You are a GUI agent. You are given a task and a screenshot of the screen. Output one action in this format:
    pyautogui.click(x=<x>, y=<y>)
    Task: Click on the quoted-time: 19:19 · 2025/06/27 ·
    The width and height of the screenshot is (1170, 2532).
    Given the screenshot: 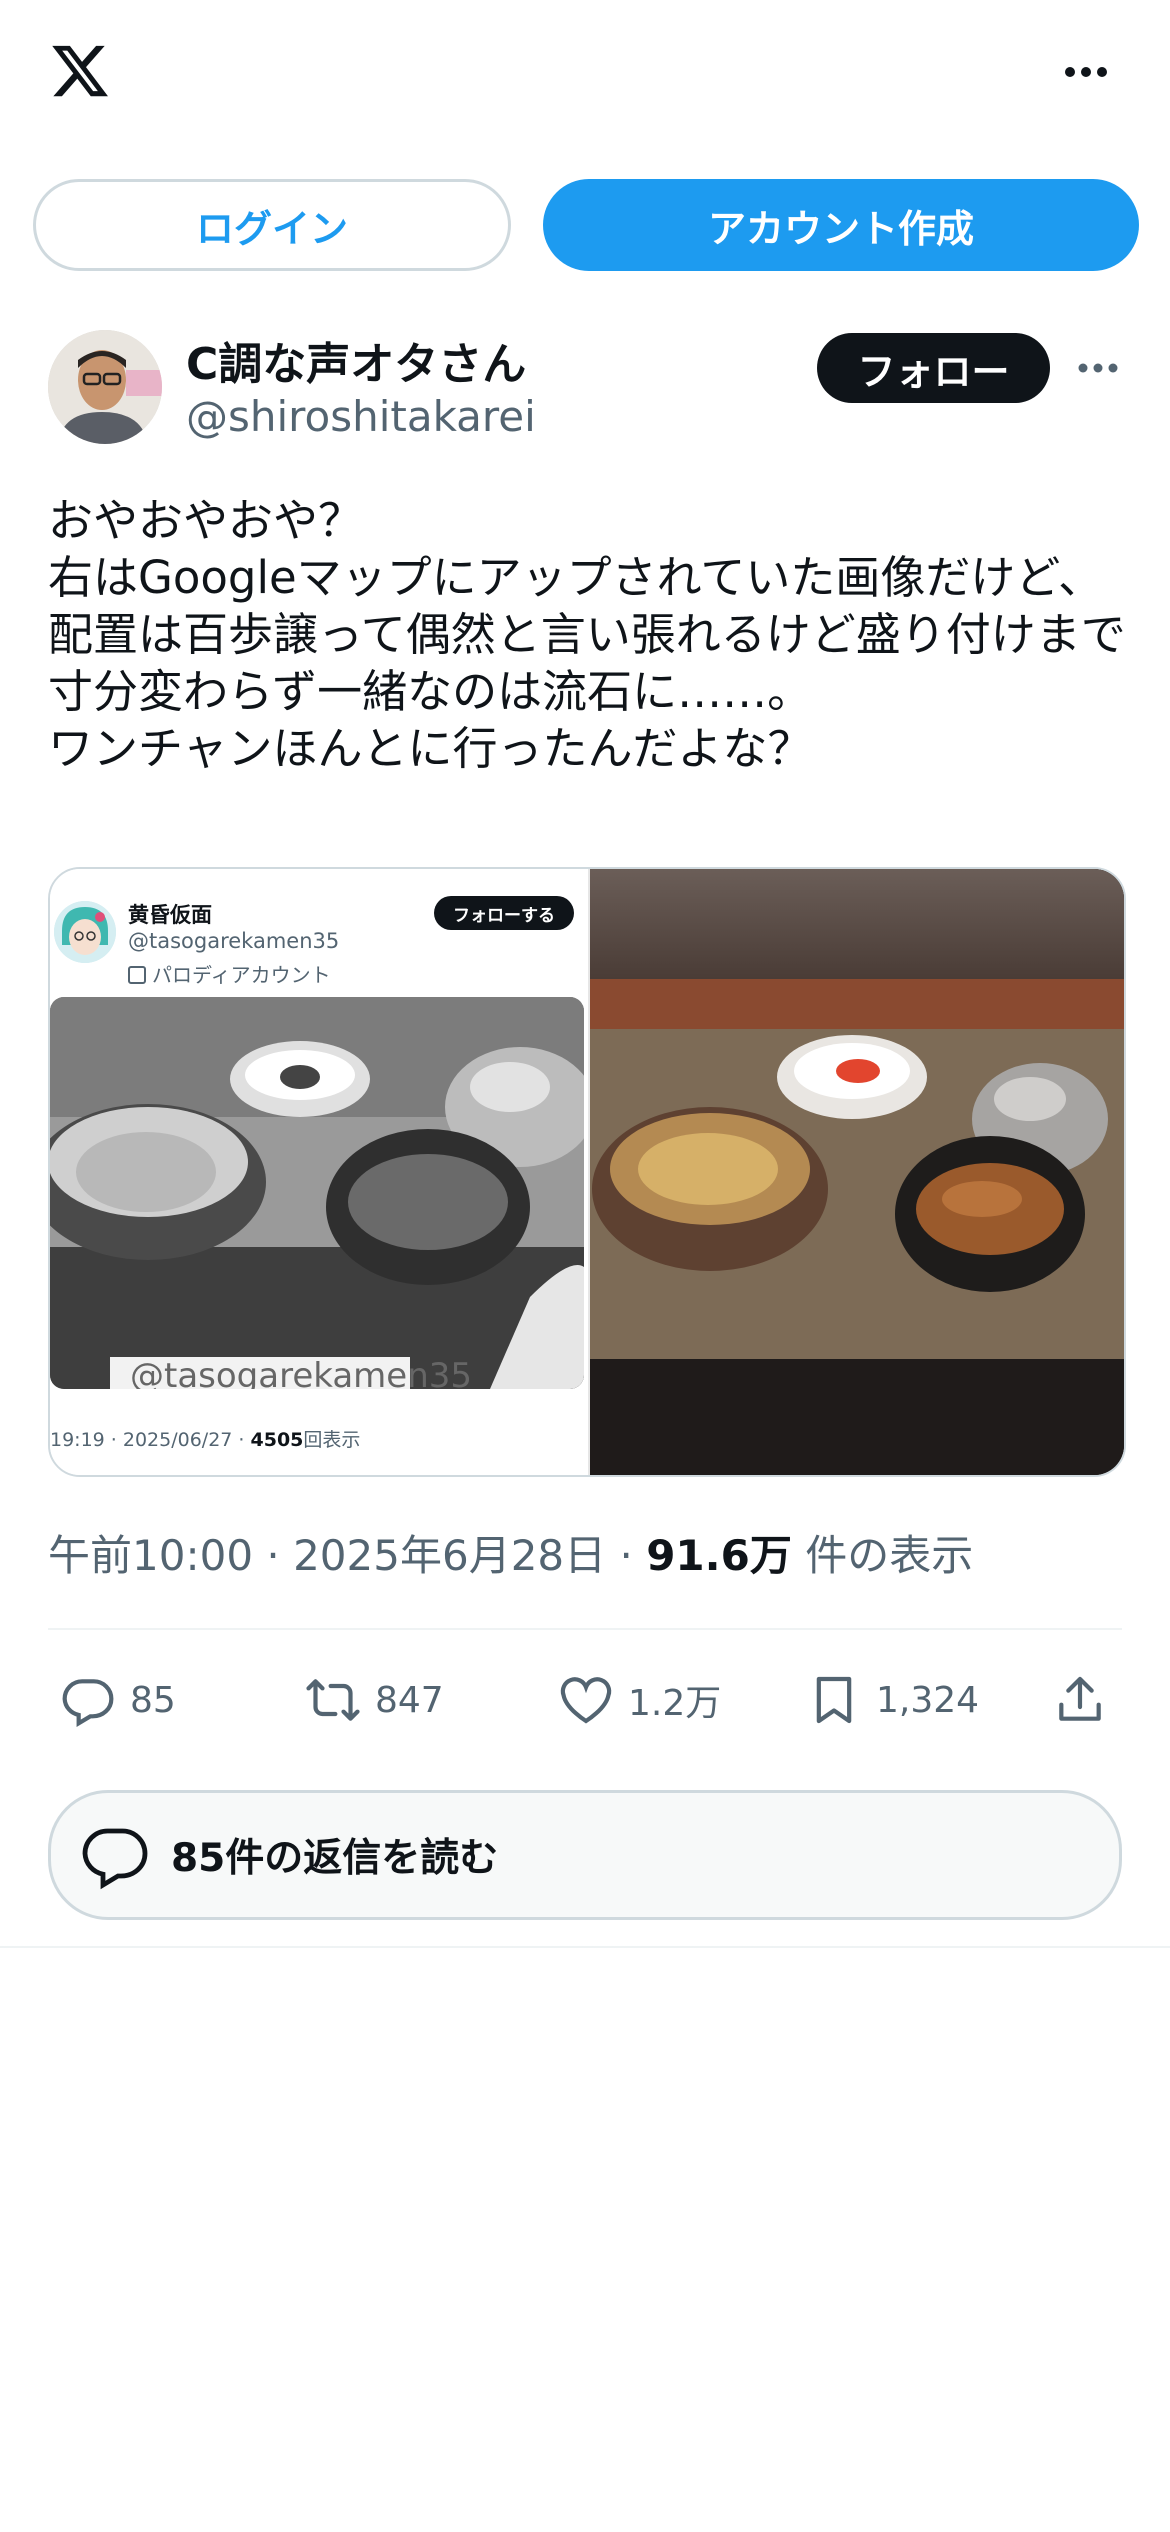 What is the action you would take?
    pyautogui.click(x=150, y=1440)
    